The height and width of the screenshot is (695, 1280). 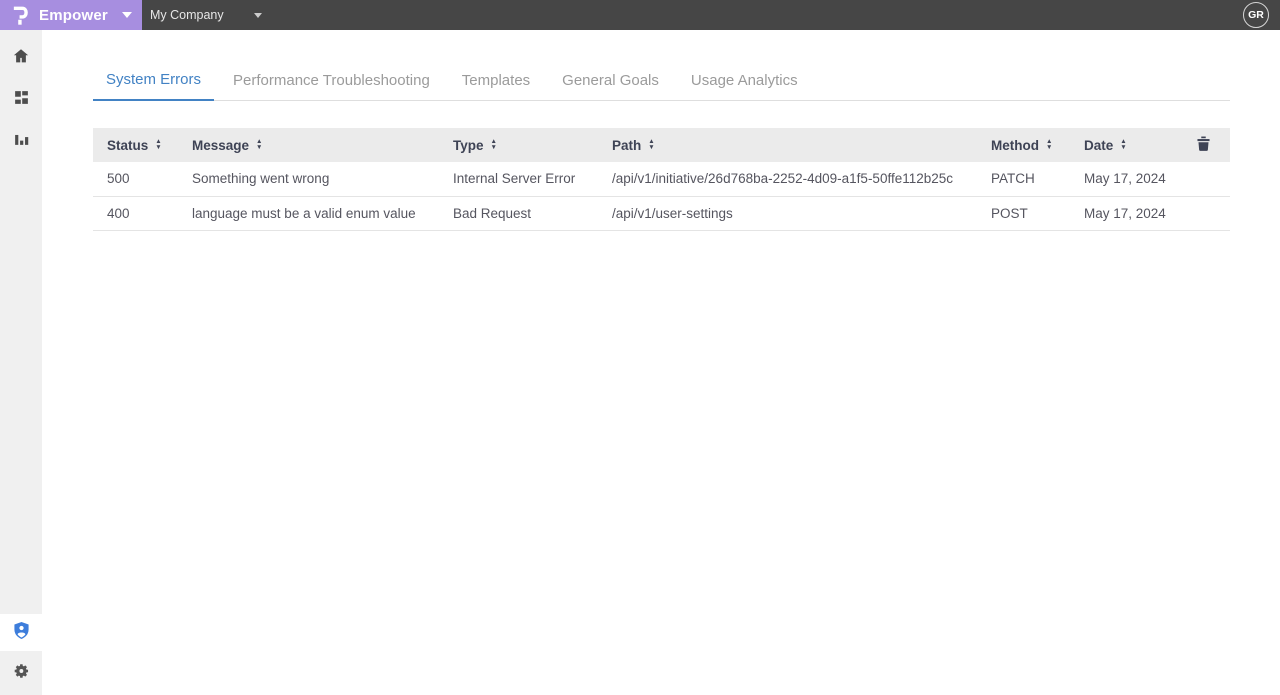 I want to click on trash-icon, so click(x=1203, y=145).